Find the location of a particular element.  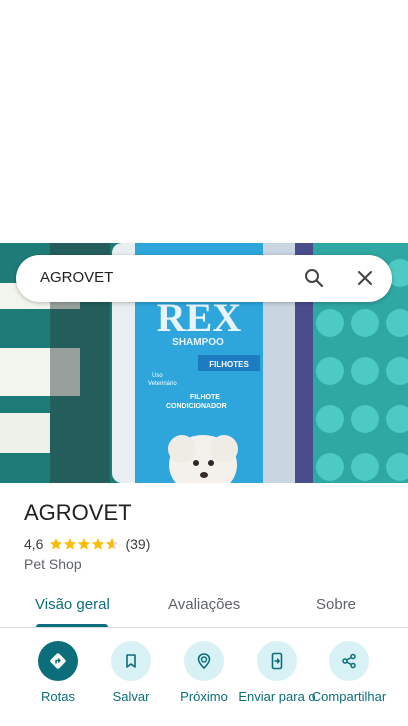

star-rating-icon is located at coordinates (84, 544).